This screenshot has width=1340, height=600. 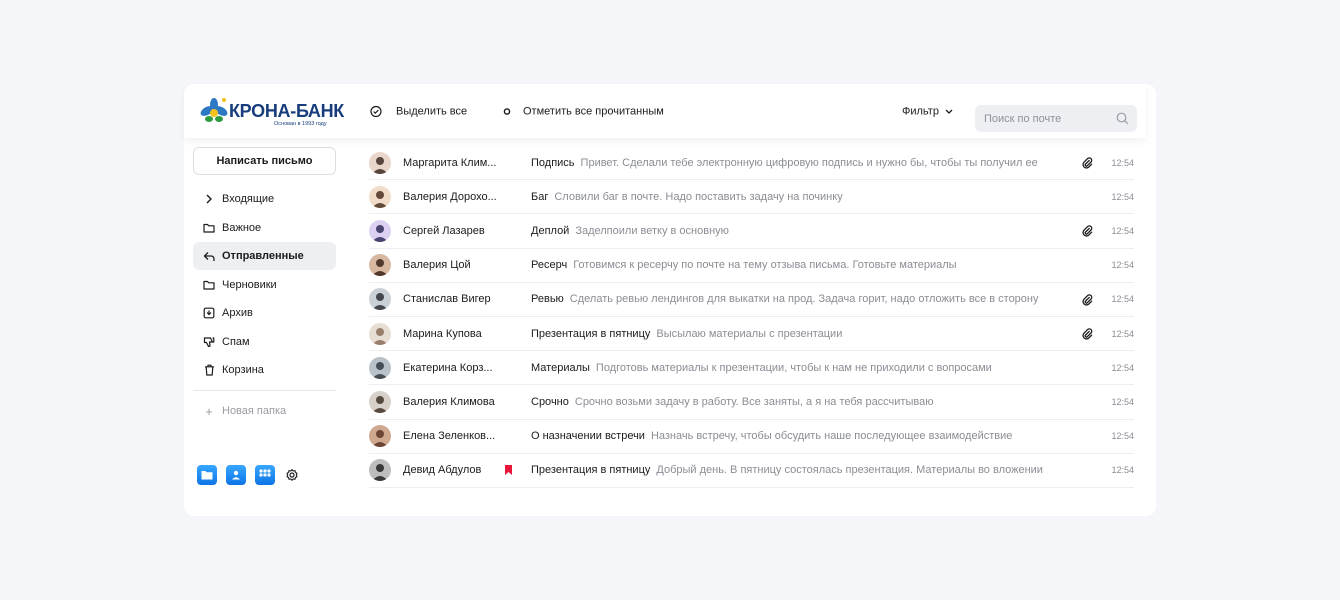 What do you see at coordinates (550, 230) in the screenshot?
I see `email-subject: Деплой` at bounding box center [550, 230].